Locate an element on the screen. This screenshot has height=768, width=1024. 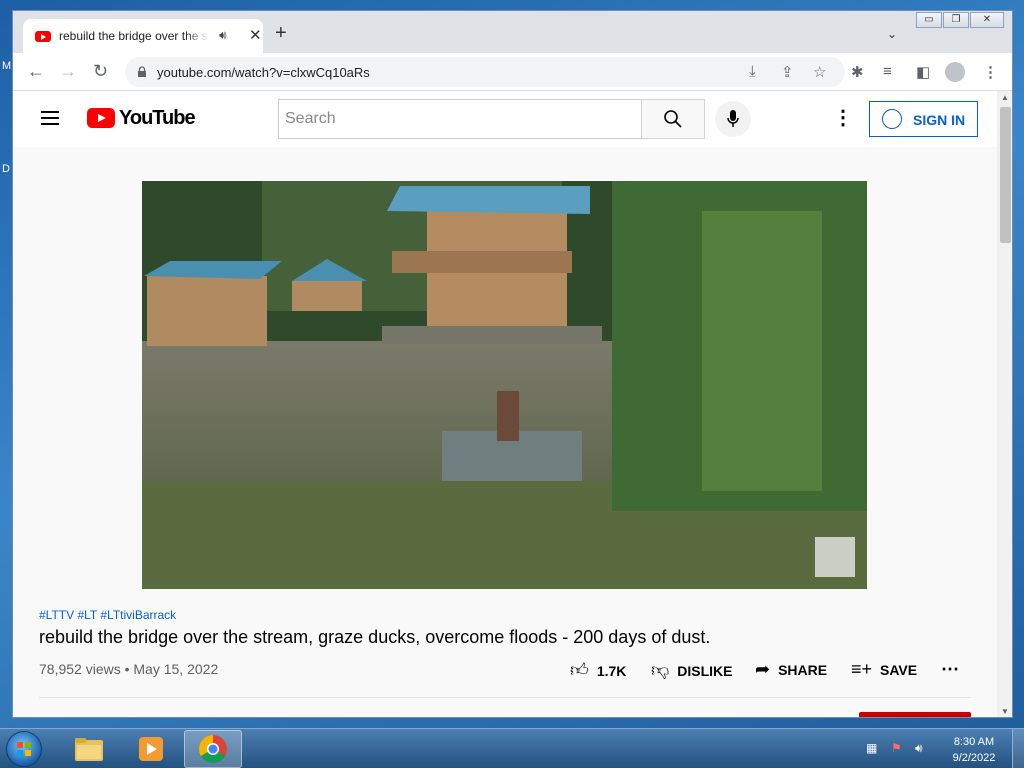
restore-button: ❐ is located at coordinates (956, 20).